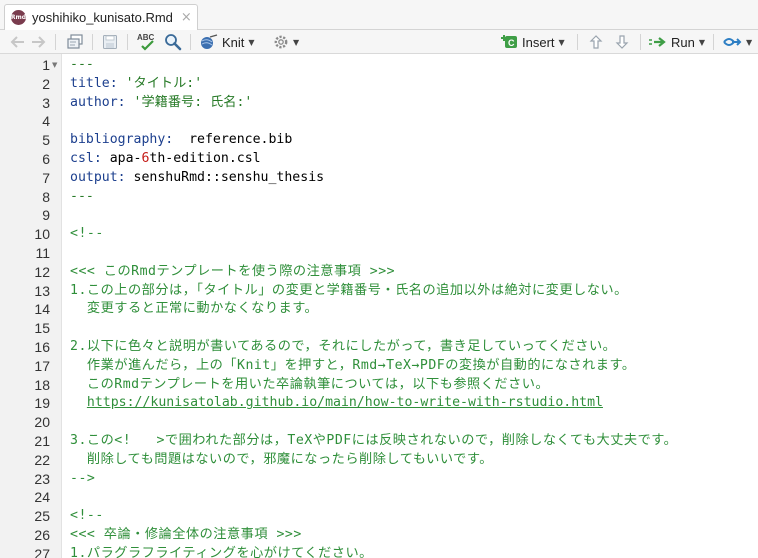 The height and width of the screenshot is (558, 758). I want to click on run-button: Run ▼, so click(676, 42).